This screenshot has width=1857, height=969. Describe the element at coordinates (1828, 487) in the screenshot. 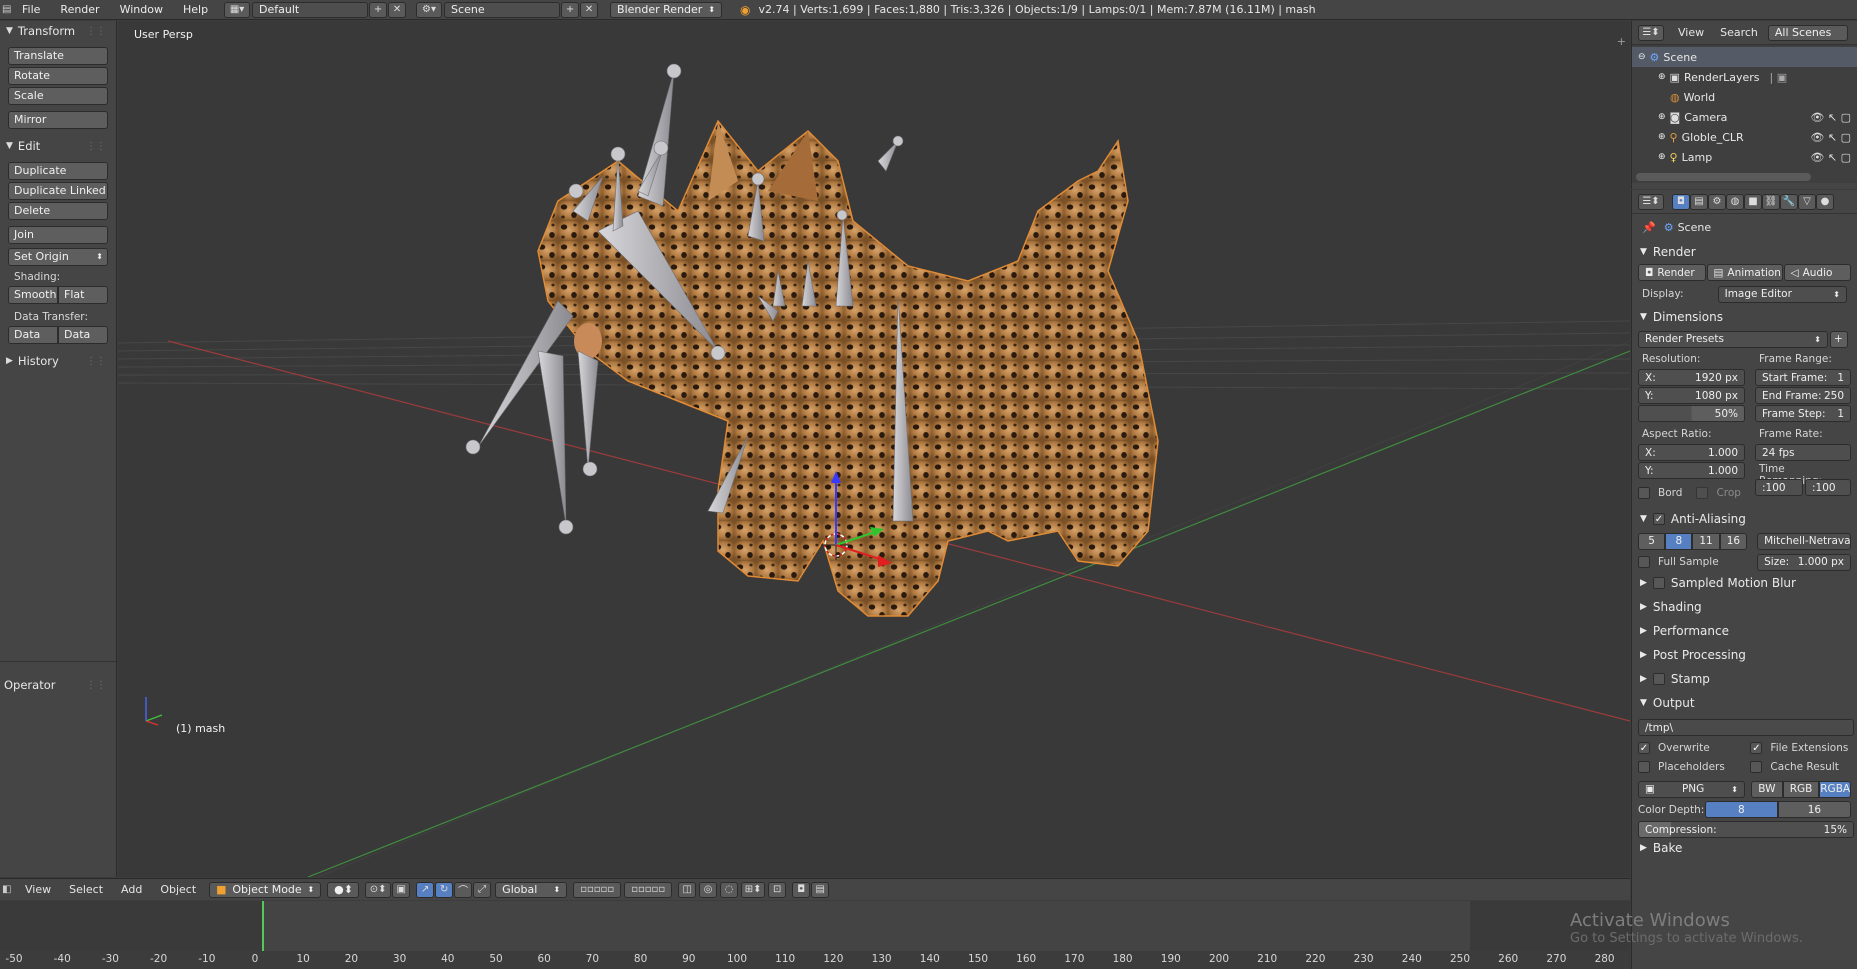

I see `time-remap-new-field: :100` at that location.